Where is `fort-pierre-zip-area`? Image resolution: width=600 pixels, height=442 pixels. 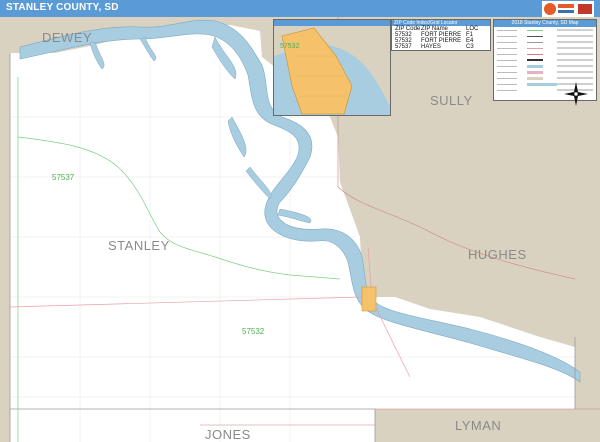 fort-pierre-zip-area is located at coordinates (369, 299).